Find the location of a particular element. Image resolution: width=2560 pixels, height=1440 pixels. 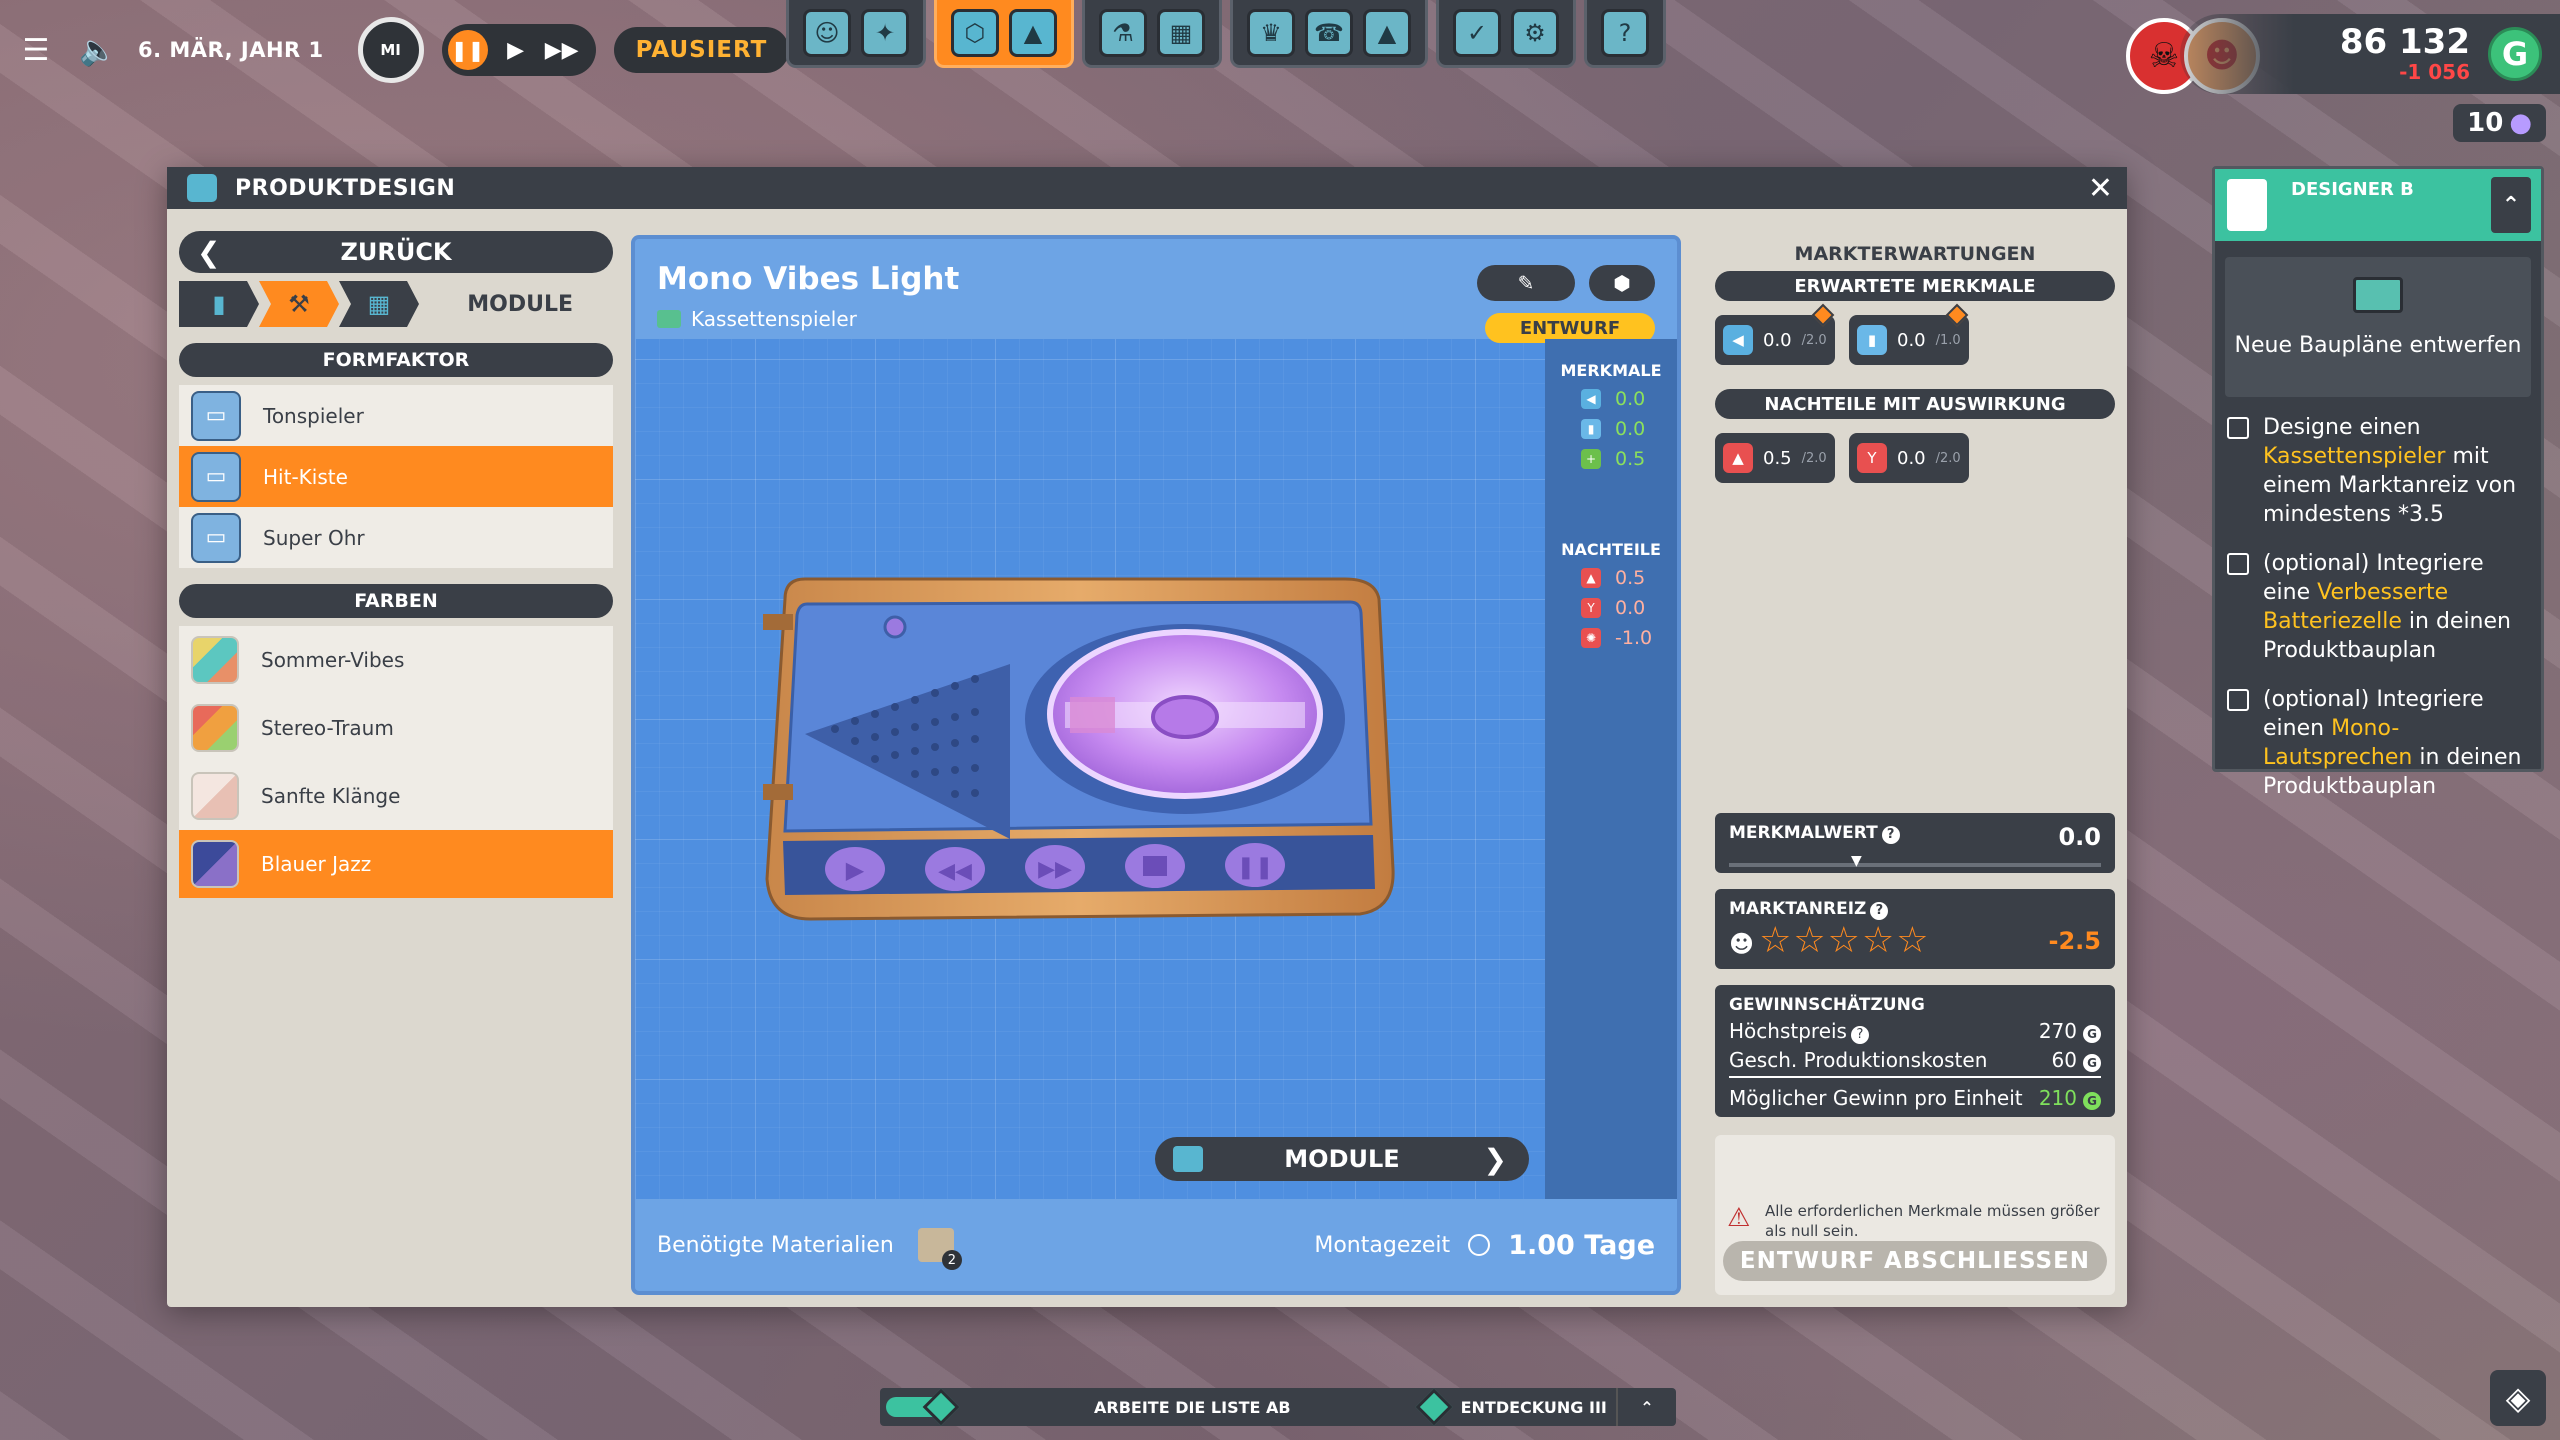

rename-button: ✎ is located at coordinates (1526, 283).